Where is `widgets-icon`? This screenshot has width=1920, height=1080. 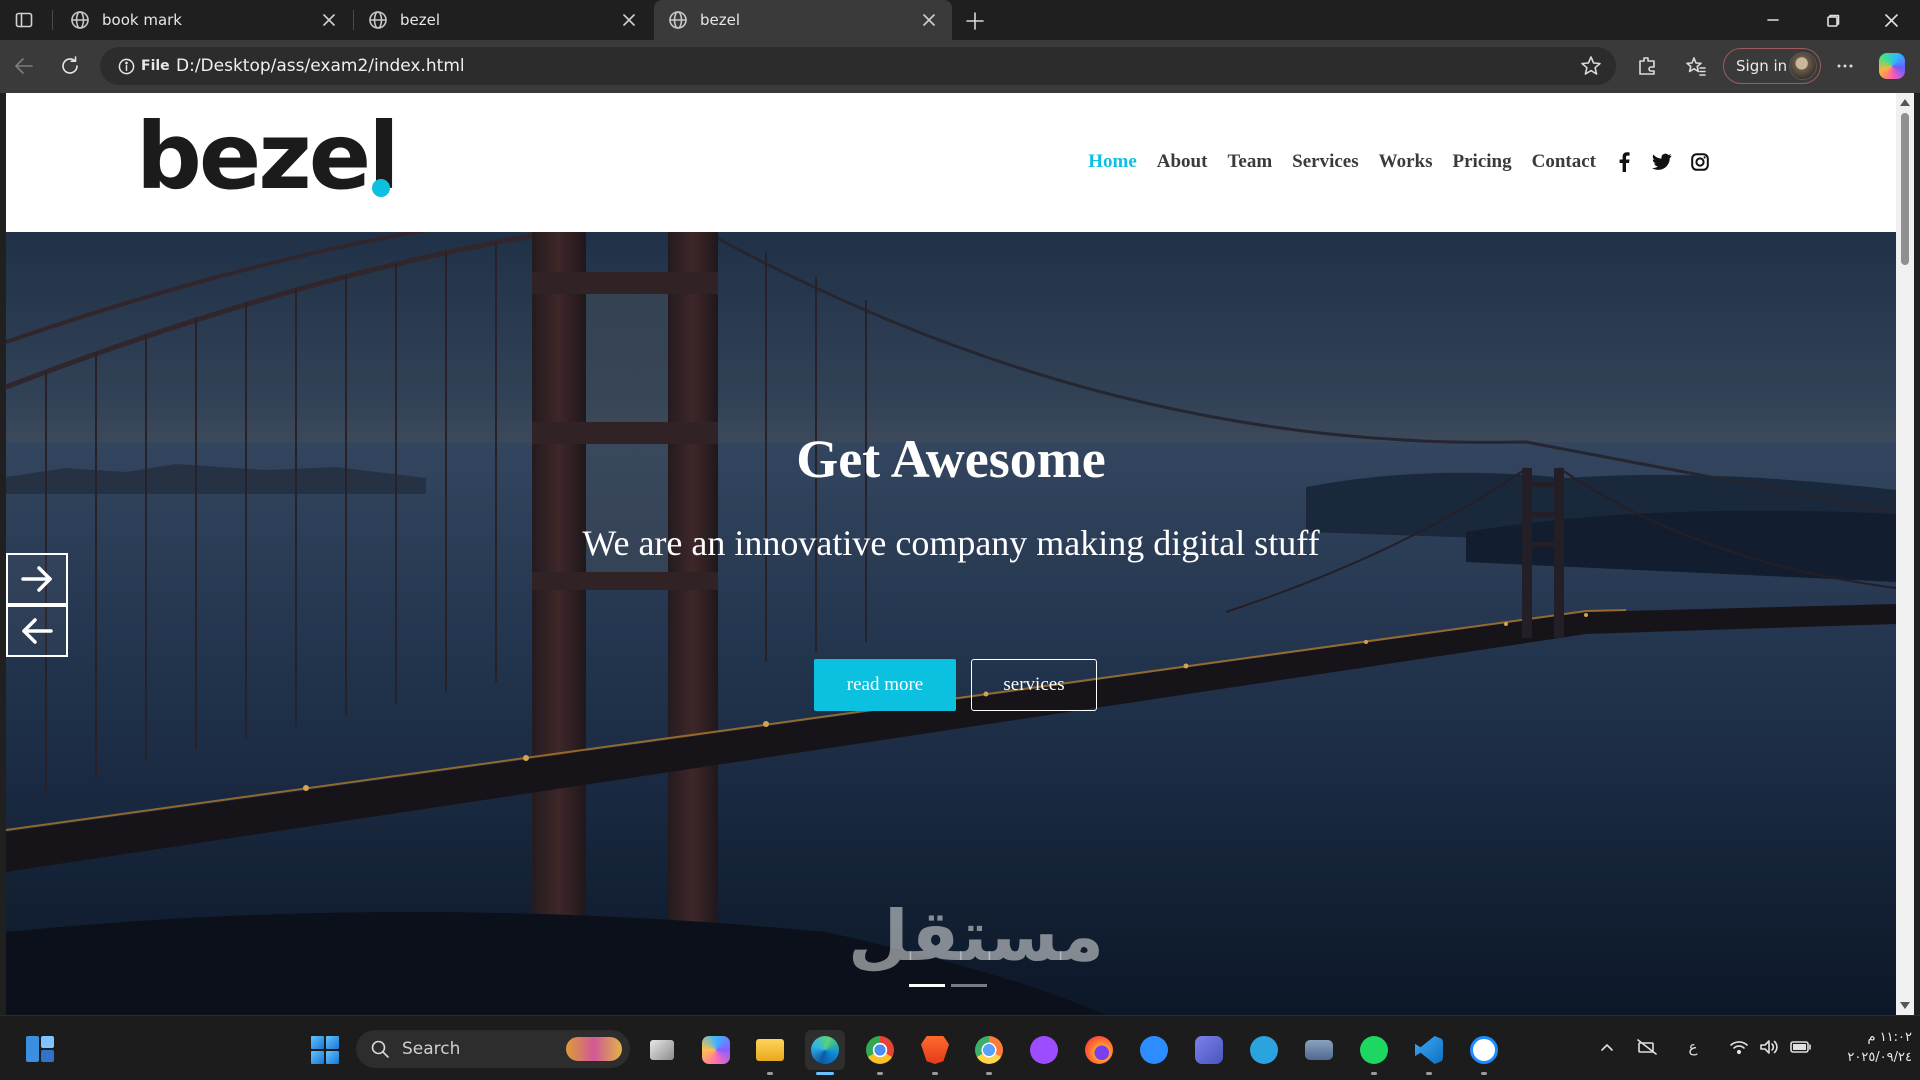 widgets-icon is located at coordinates (40, 1049).